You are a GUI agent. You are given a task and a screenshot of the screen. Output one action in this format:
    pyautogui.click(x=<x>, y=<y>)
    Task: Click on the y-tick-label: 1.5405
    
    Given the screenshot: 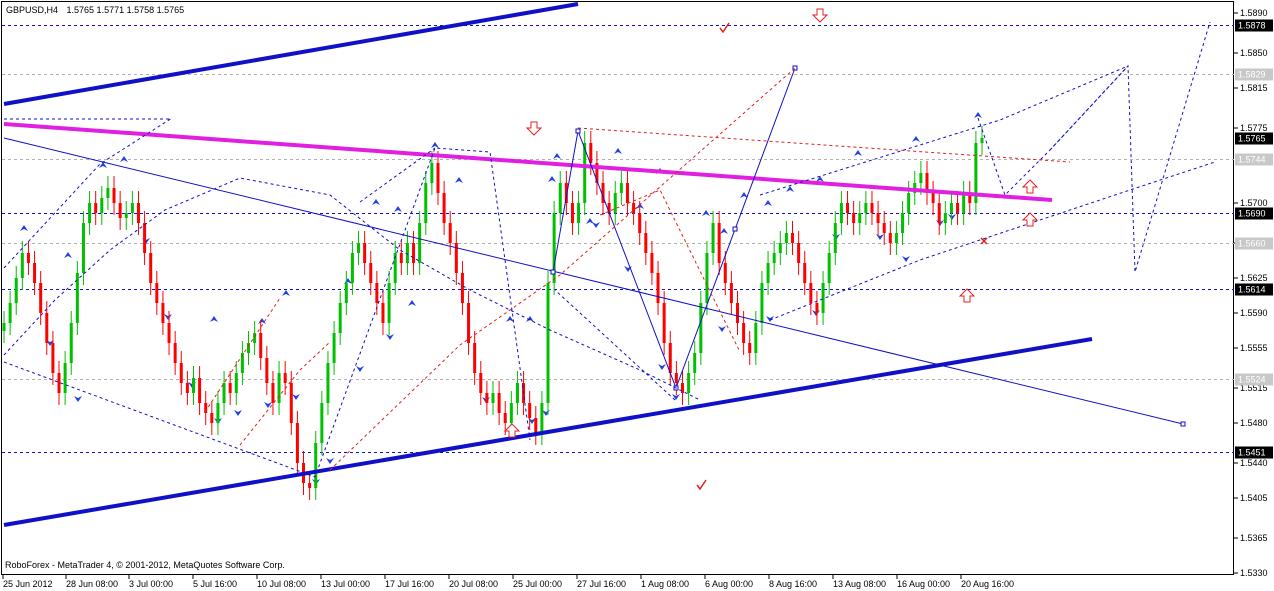 What is the action you would take?
    pyautogui.click(x=1254, y=498)
    